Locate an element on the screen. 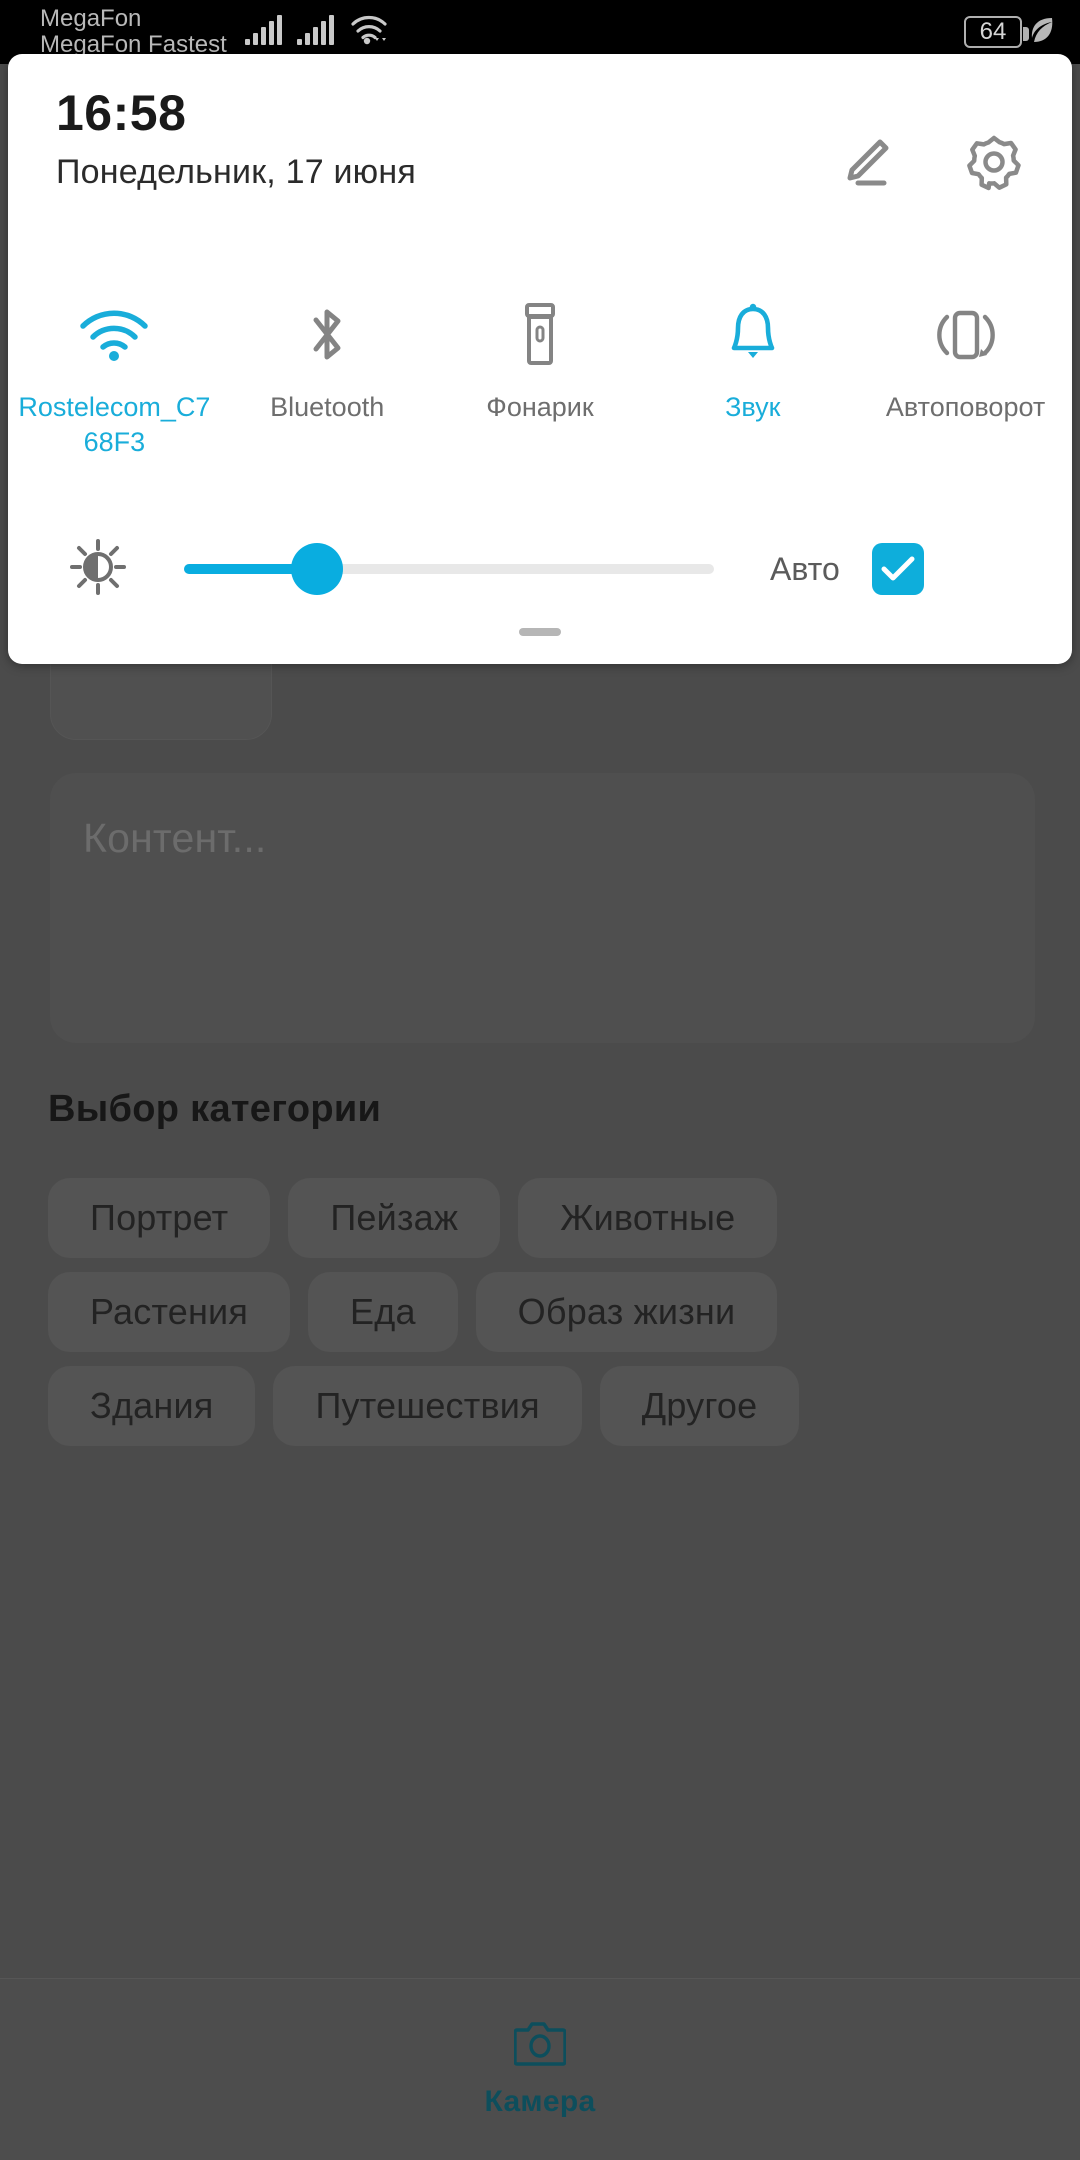  category-chip: Пейзаж is located at coordinates (394, 1218).